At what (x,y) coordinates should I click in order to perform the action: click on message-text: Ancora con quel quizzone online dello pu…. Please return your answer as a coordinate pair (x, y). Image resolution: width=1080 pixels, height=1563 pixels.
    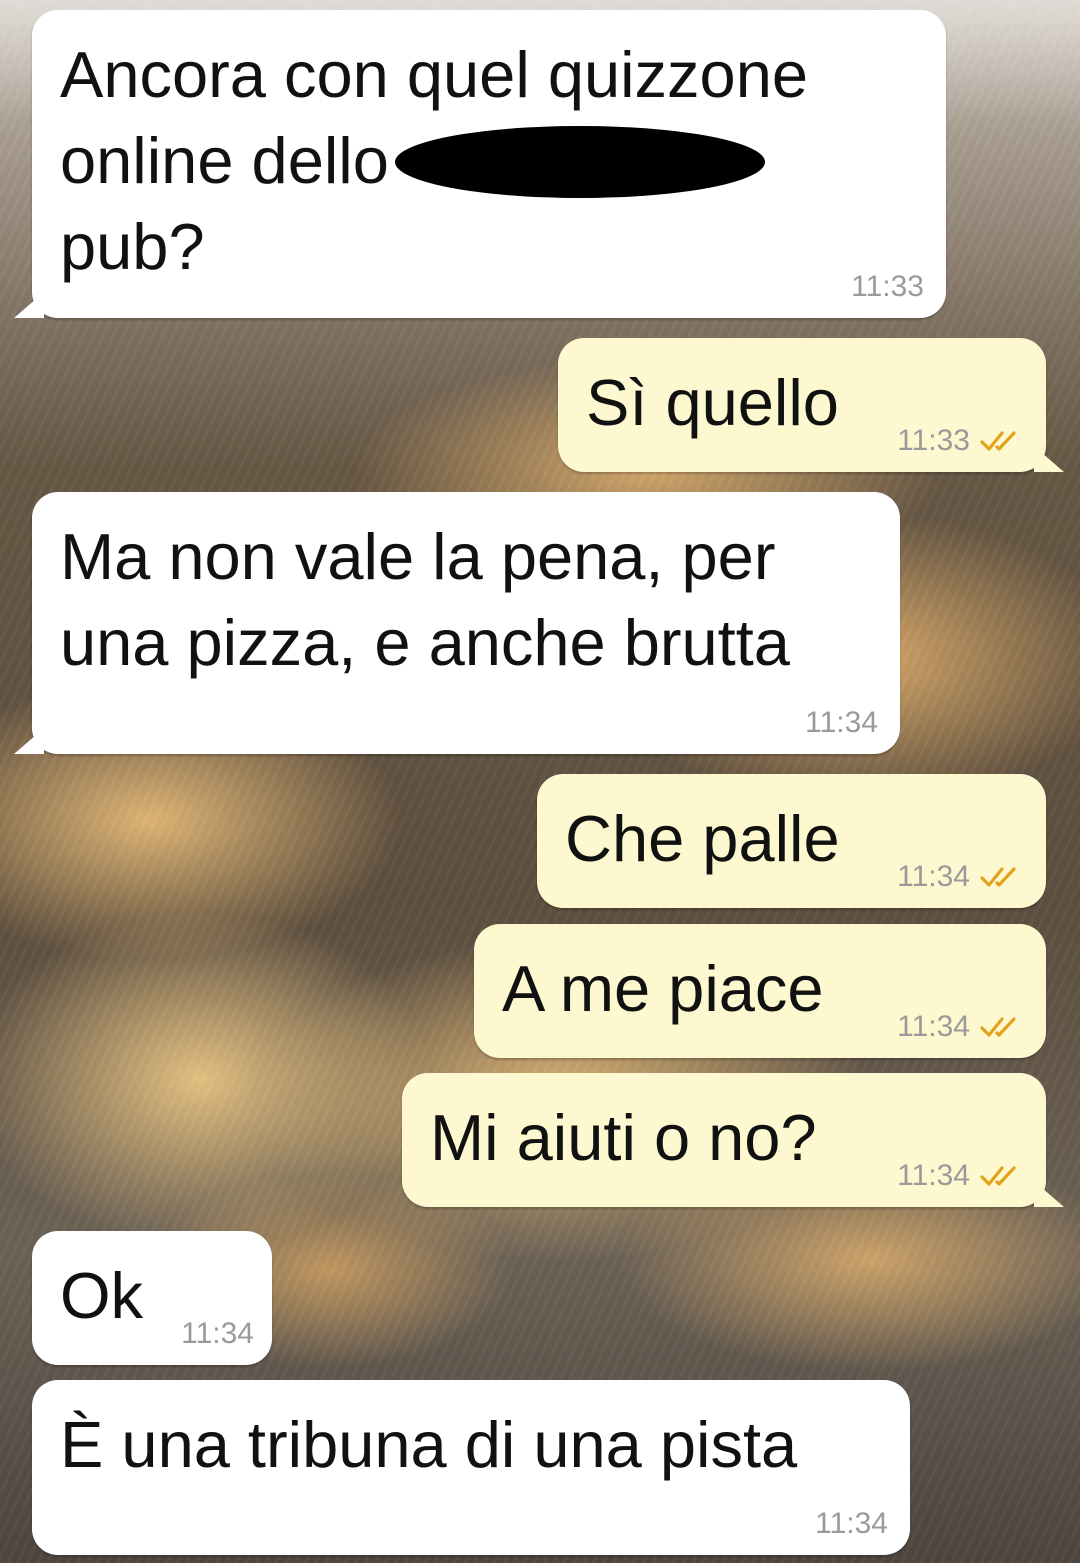
    Looking at the image, I should click on (434, 160).